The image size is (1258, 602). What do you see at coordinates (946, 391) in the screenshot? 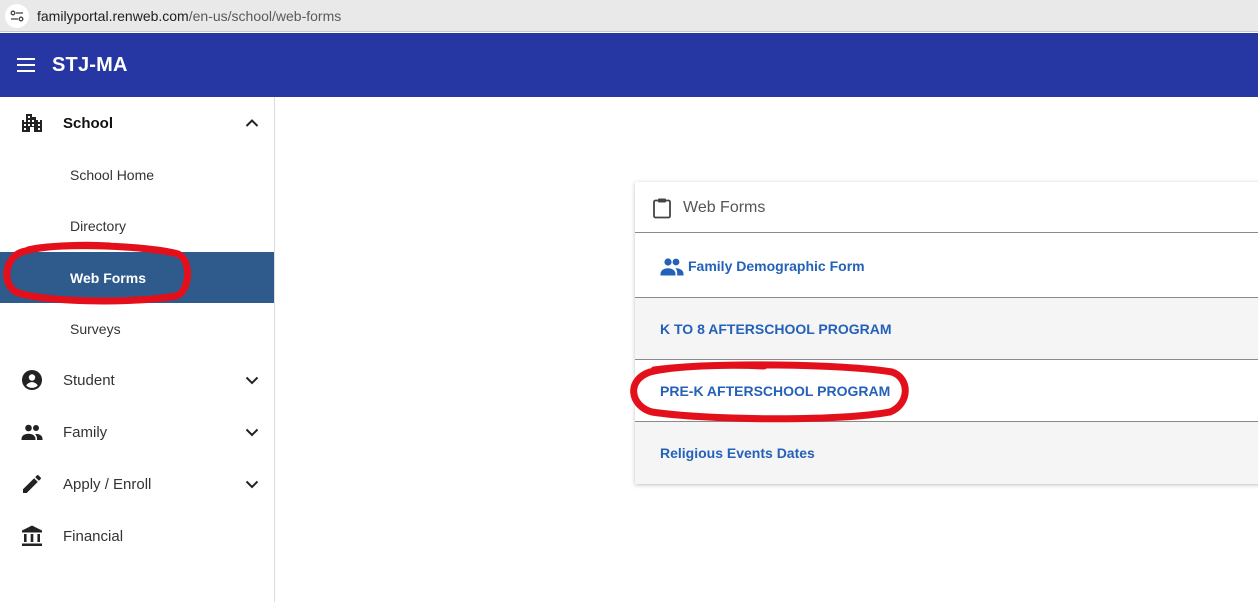
I see `form-link-pre-k-afterschool: PRE-K AFTERSCHOOL PROGRAM` at bounding box center [946, 391].